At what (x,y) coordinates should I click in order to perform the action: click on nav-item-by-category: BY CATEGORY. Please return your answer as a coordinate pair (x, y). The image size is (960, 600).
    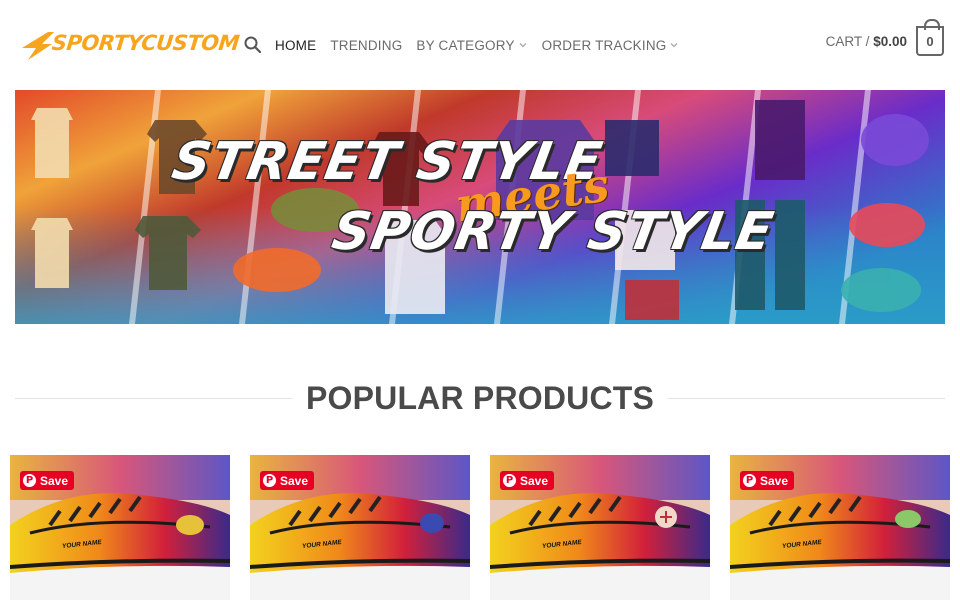
    Looking at the image, I should click on (471, 45).